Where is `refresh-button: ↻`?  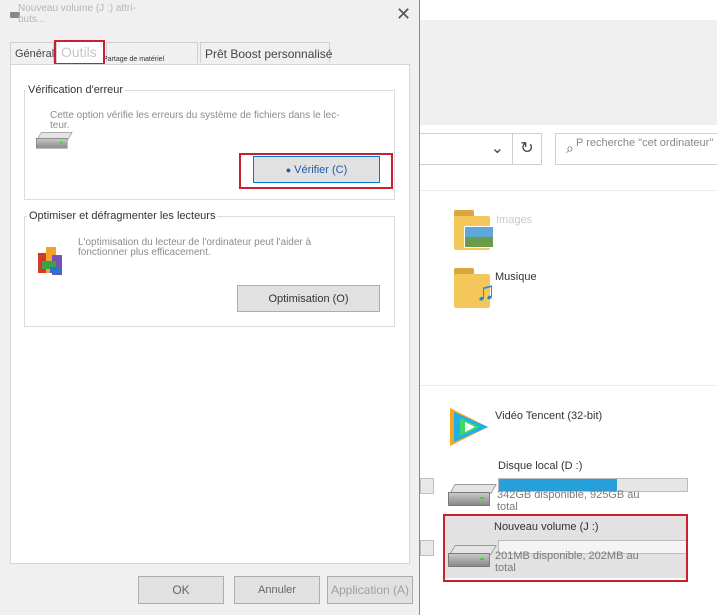 refresh-button: ↻ is located at coordinates (527, 149).